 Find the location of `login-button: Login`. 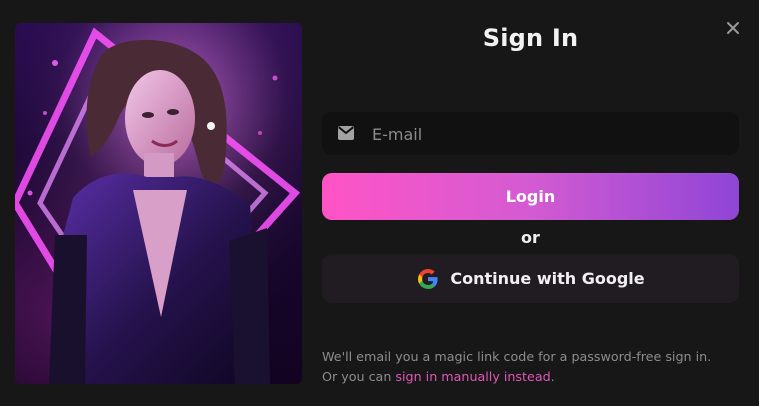

login-button: Login is located at coordinates (530, 196).